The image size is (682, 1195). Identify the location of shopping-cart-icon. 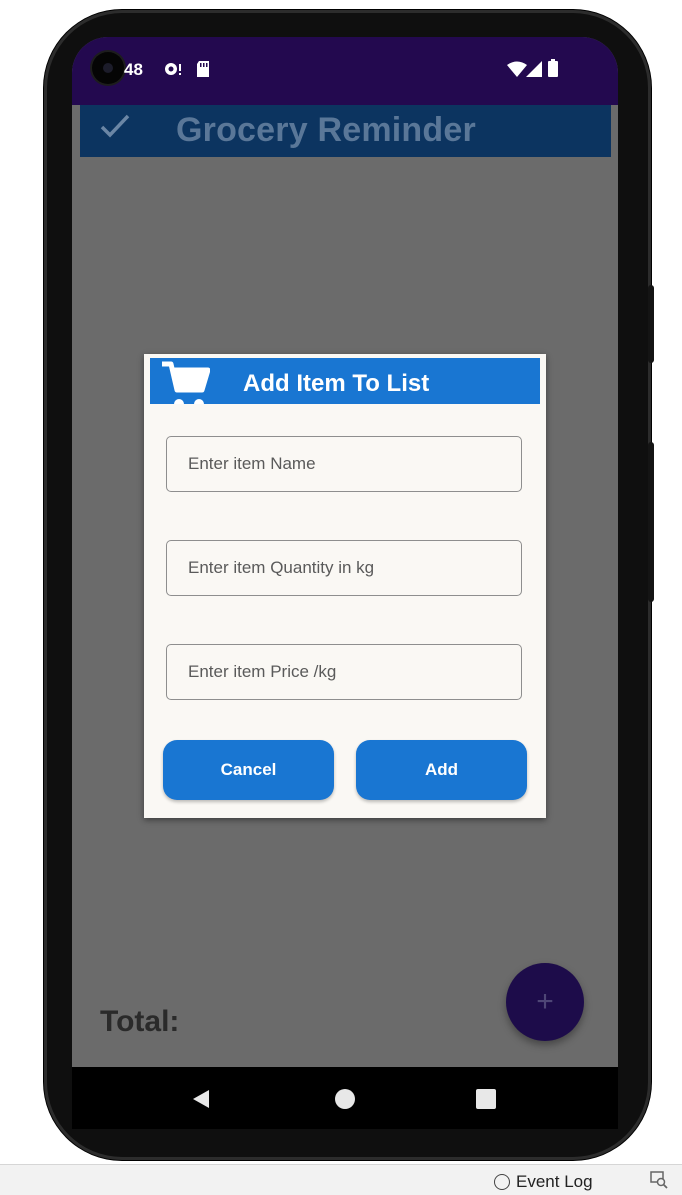
(186, 382).